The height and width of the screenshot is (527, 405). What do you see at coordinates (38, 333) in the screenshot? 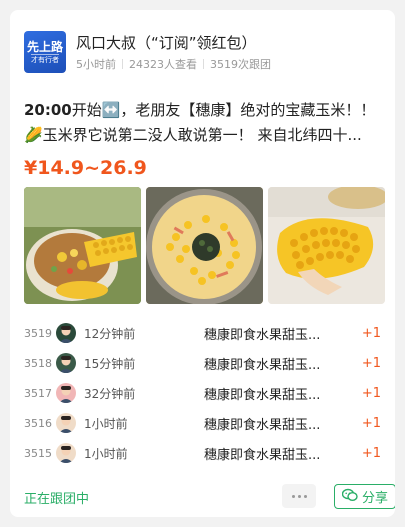
I see `follow-index: 3519` at bounding box center [38, 333].